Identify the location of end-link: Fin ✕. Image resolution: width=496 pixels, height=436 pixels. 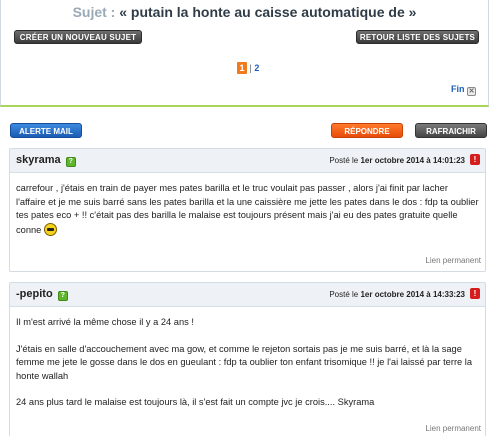
(463, 90).